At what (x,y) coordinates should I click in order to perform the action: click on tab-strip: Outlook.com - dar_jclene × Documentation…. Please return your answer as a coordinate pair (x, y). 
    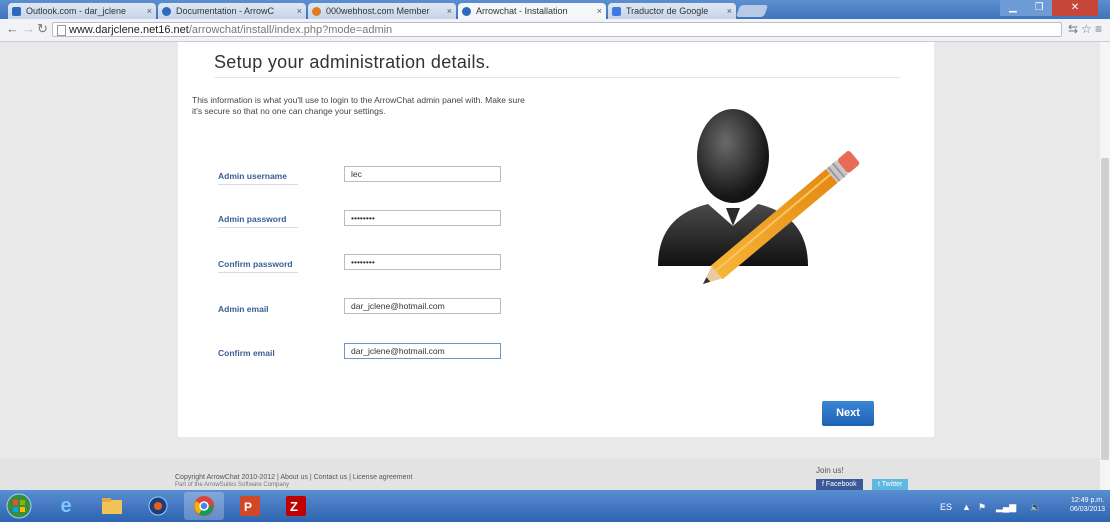
    Looking at the image, I should click on (555, 9).